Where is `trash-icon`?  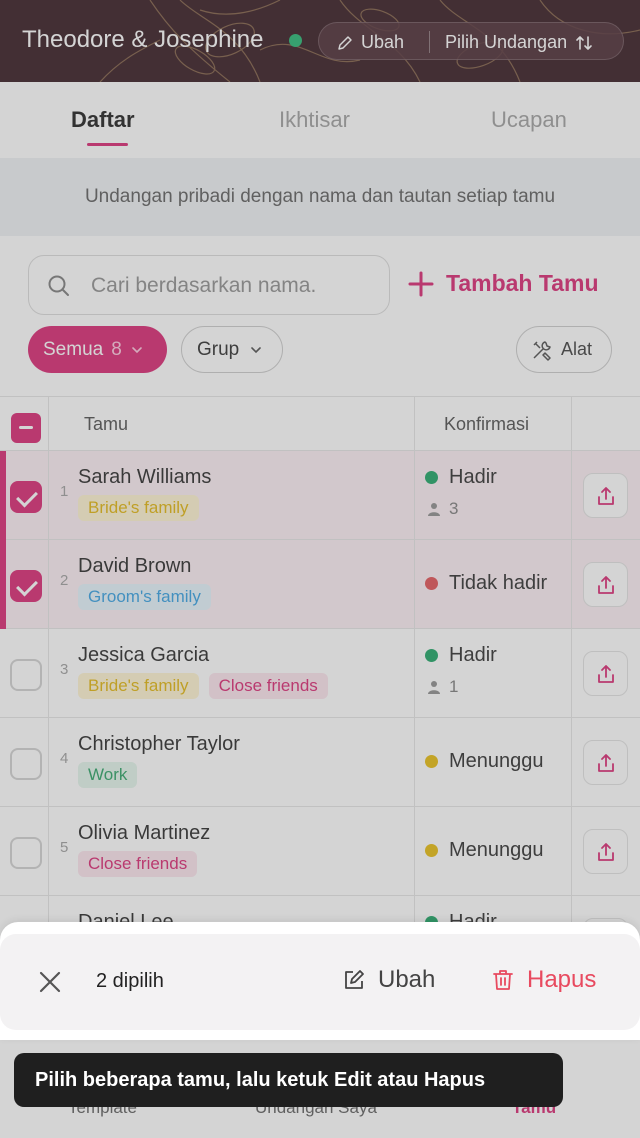
trash-icon is located at coordinates (503, 980).